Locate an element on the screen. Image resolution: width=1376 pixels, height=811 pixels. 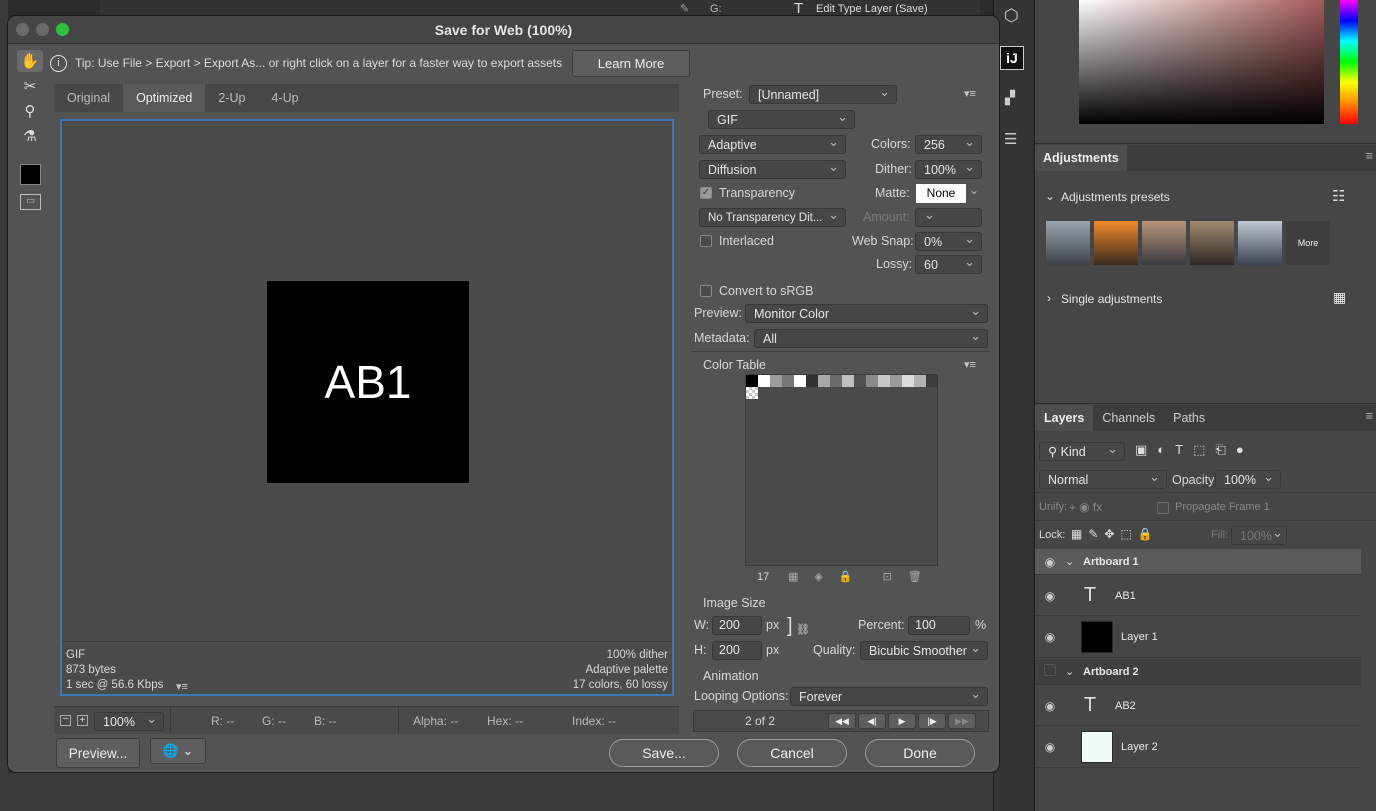
glyph-icon: ▞ is located at coordinates (1010, 98).